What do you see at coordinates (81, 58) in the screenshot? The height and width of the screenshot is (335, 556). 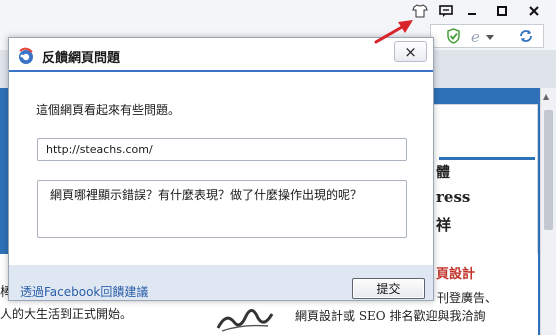 I see `dialog-title: 反饋網頁問題` at bounding box center [81, 58].